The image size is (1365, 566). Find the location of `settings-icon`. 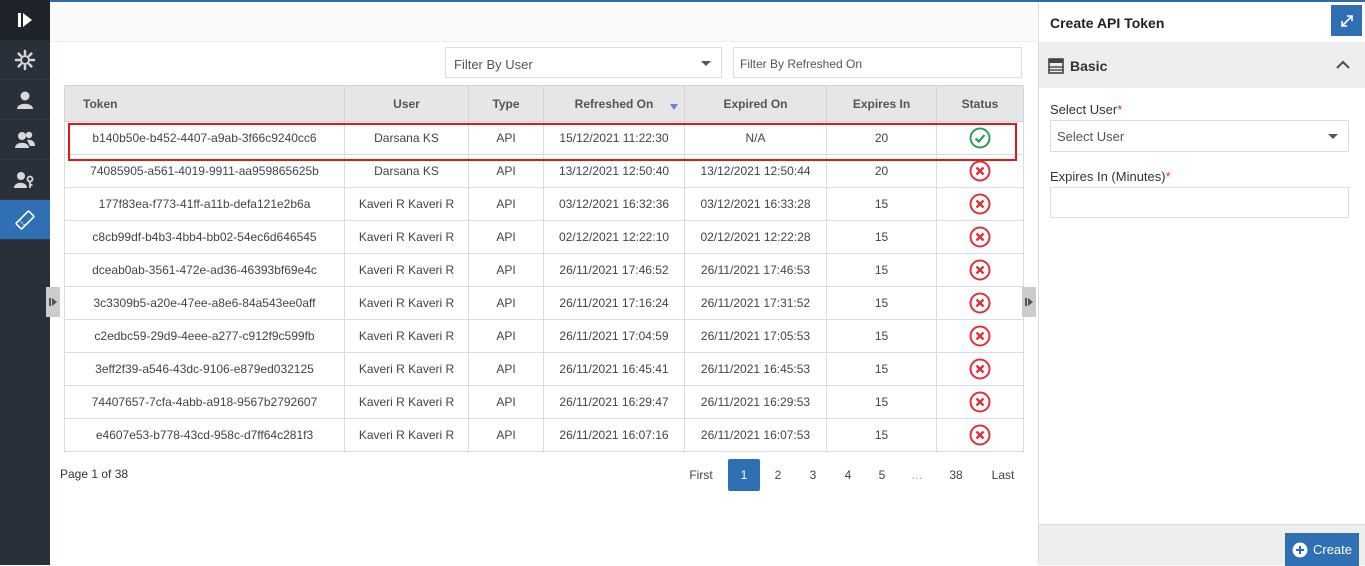

settings-icon is located at coordinates (25, 59).